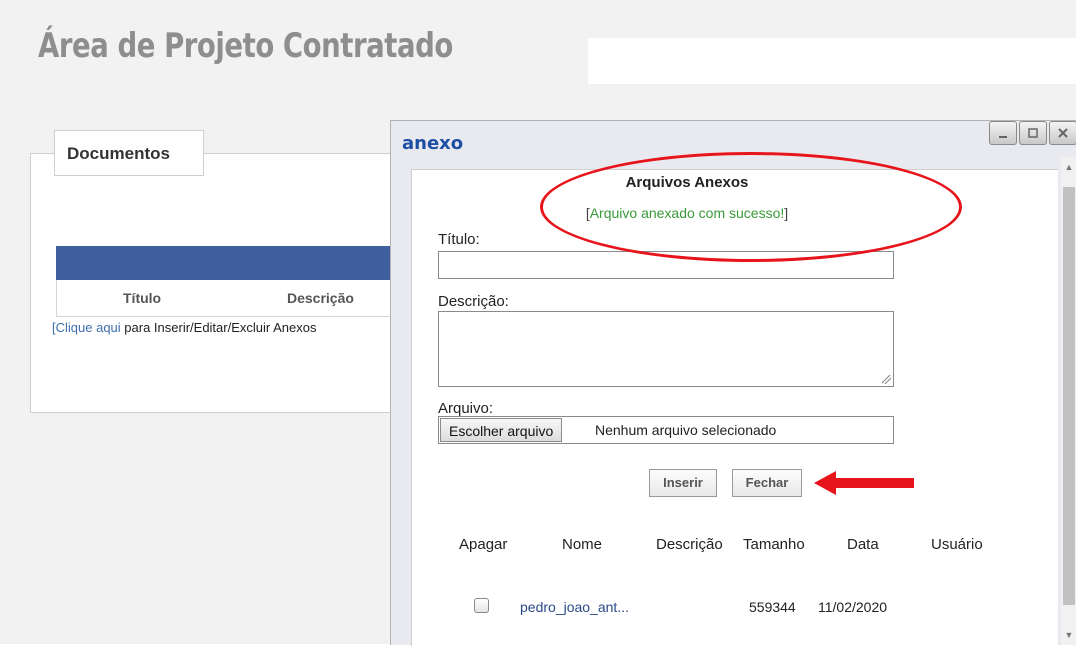 The height and width of the screenshot is (646, 1076). I want to click on col-descricao: Descrição, so click(689, 544).